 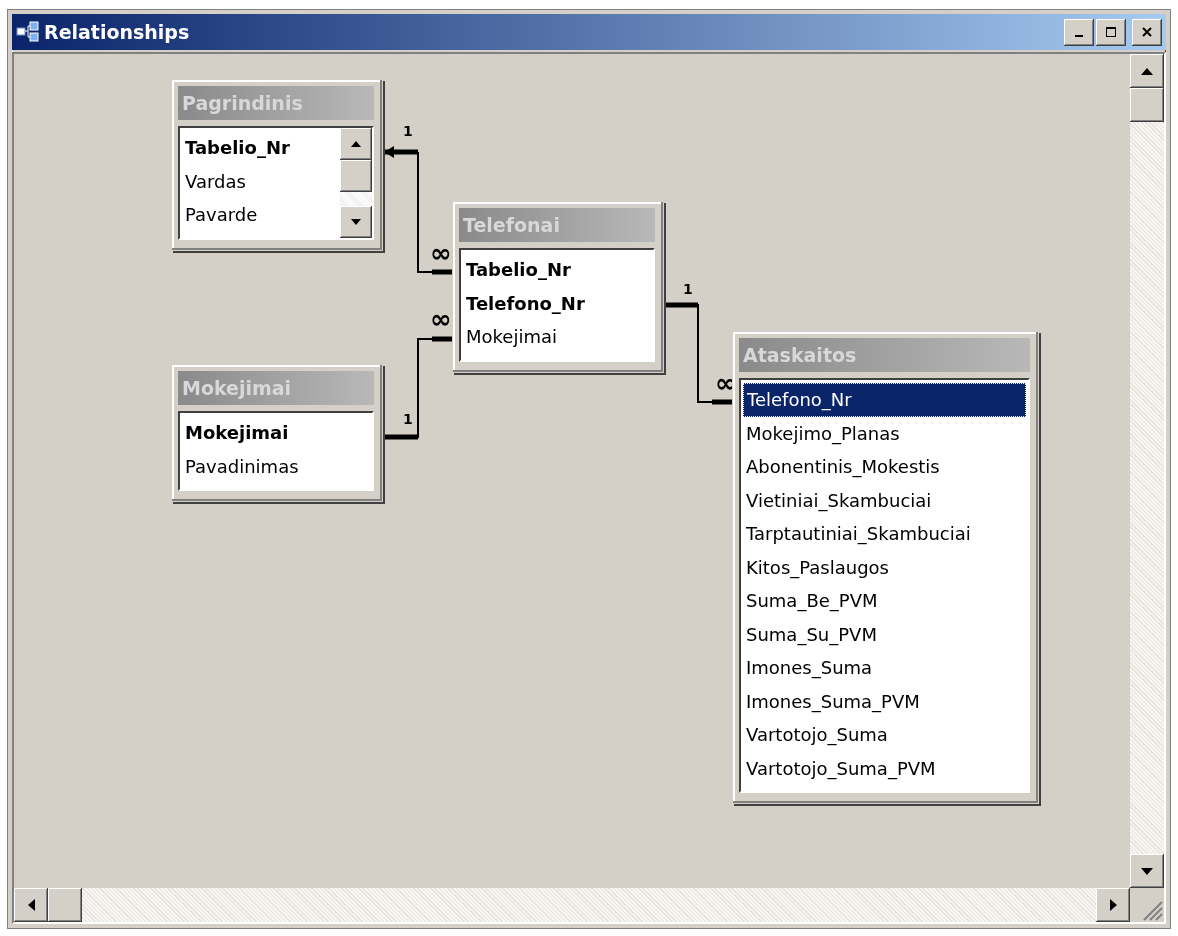 I want to click on table-title: Telefonai, so click(x=557, y=225).